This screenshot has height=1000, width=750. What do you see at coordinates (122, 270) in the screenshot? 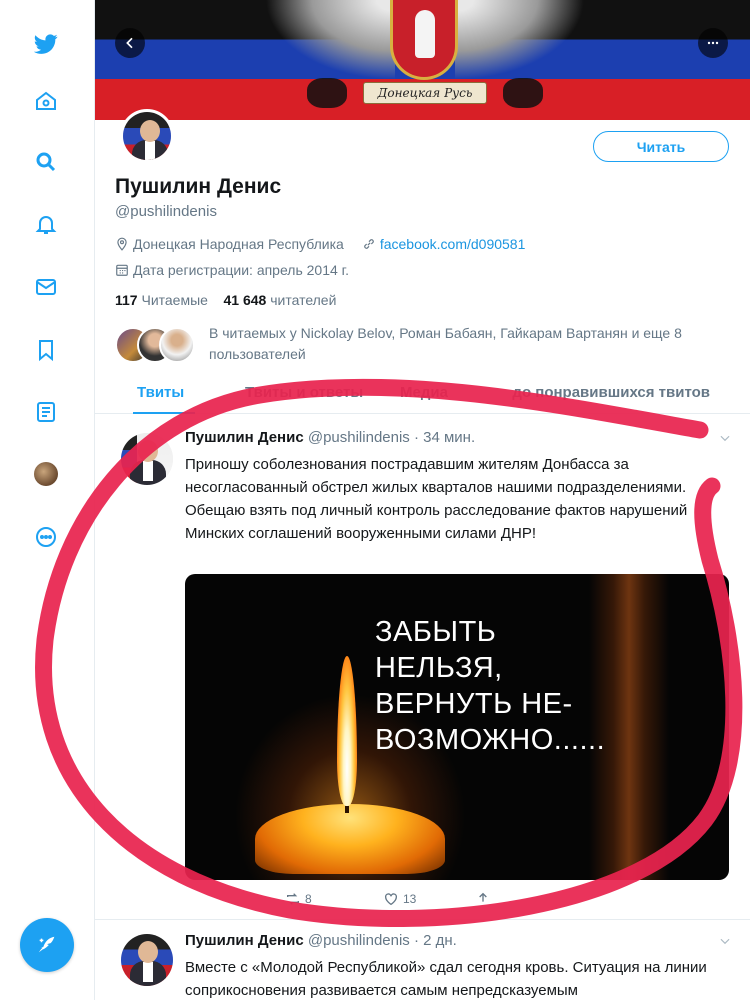
I see `calendar-icon` at bounding box center [122, 270].